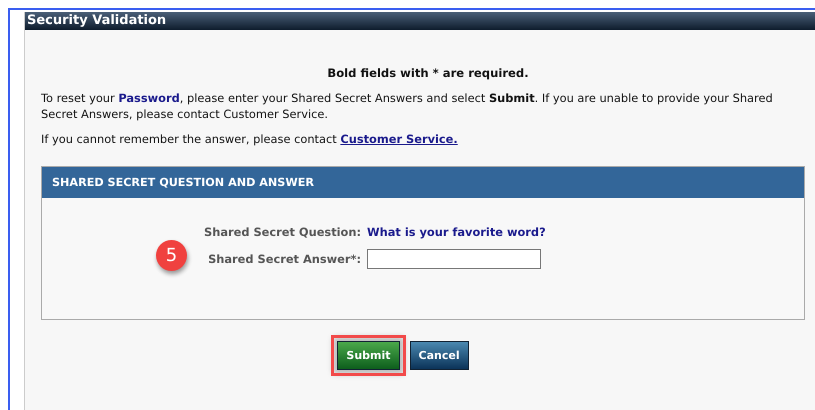 This screenshot has height=410, width=815. Describe the element at coordinates (284, 259) in the screenshot. I see `answer-label: Shared Secret Answer*:` at that location.